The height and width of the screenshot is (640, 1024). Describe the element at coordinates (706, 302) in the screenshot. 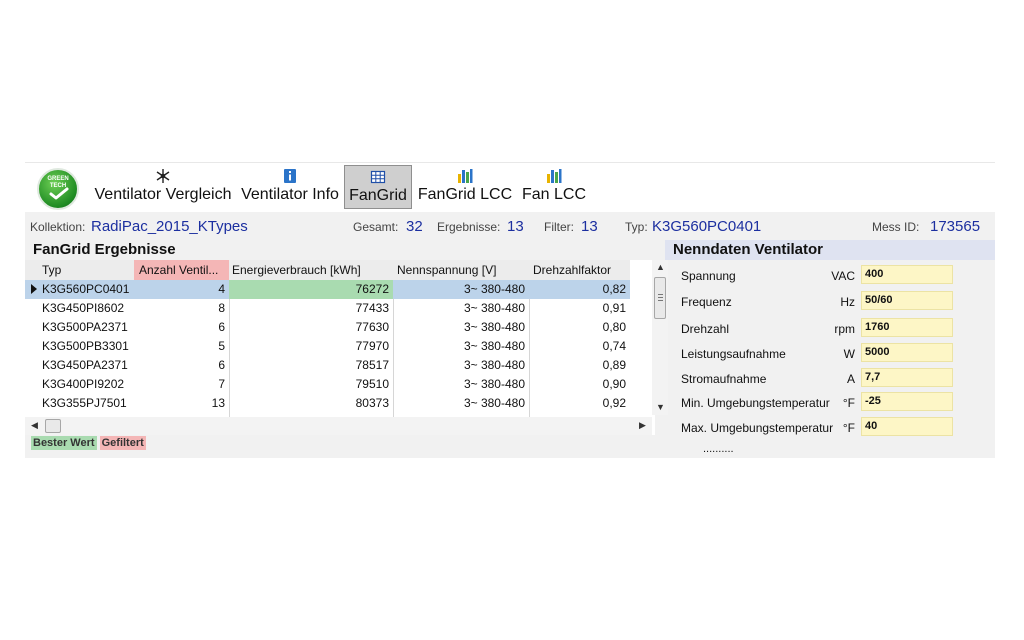

I see `nenndaten-label: Frequenz` at that location.